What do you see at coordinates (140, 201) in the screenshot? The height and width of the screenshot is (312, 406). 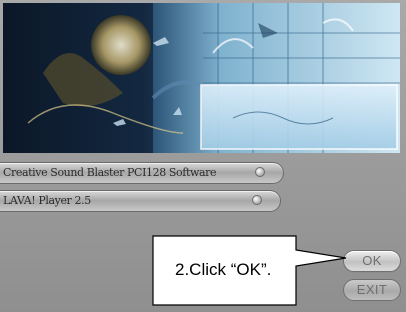 I see `option-lava-player: LAVA! Player 2.5` at bounding box center [140, 201].